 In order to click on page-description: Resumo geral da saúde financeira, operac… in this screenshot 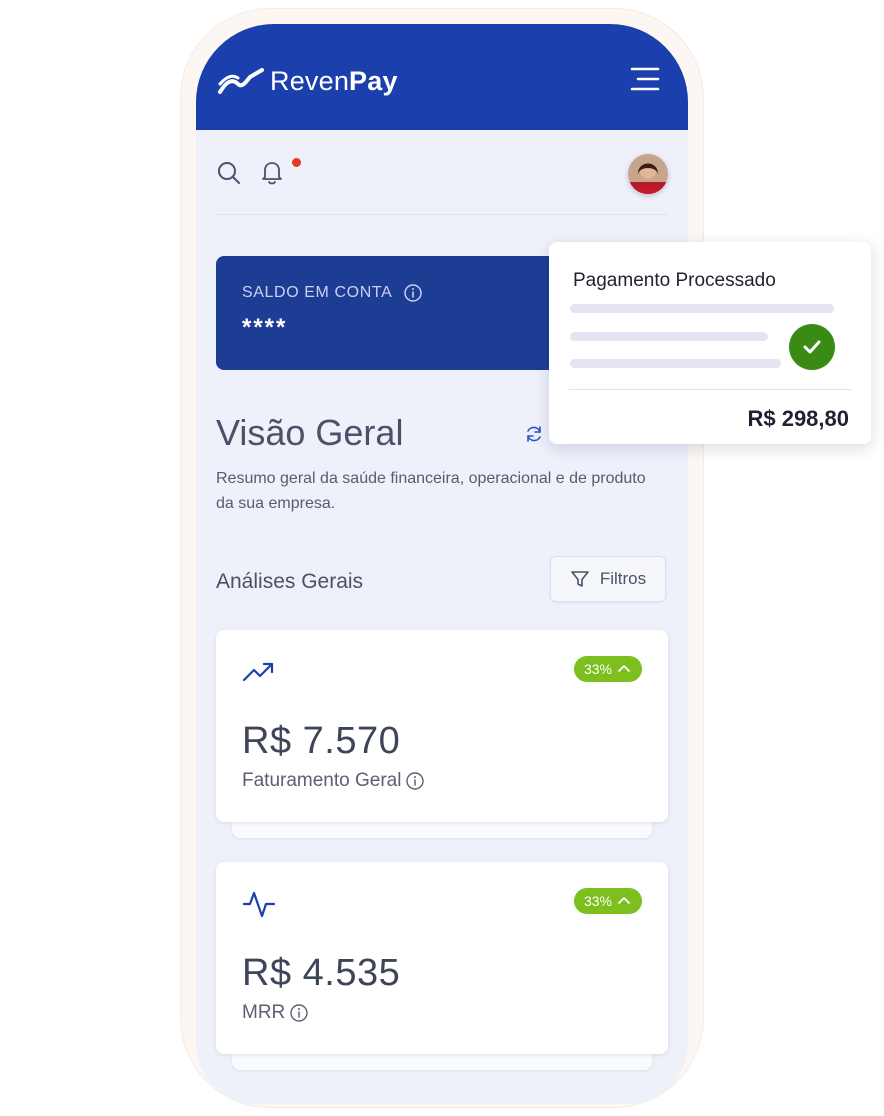, I will do `click(431, 491)`.